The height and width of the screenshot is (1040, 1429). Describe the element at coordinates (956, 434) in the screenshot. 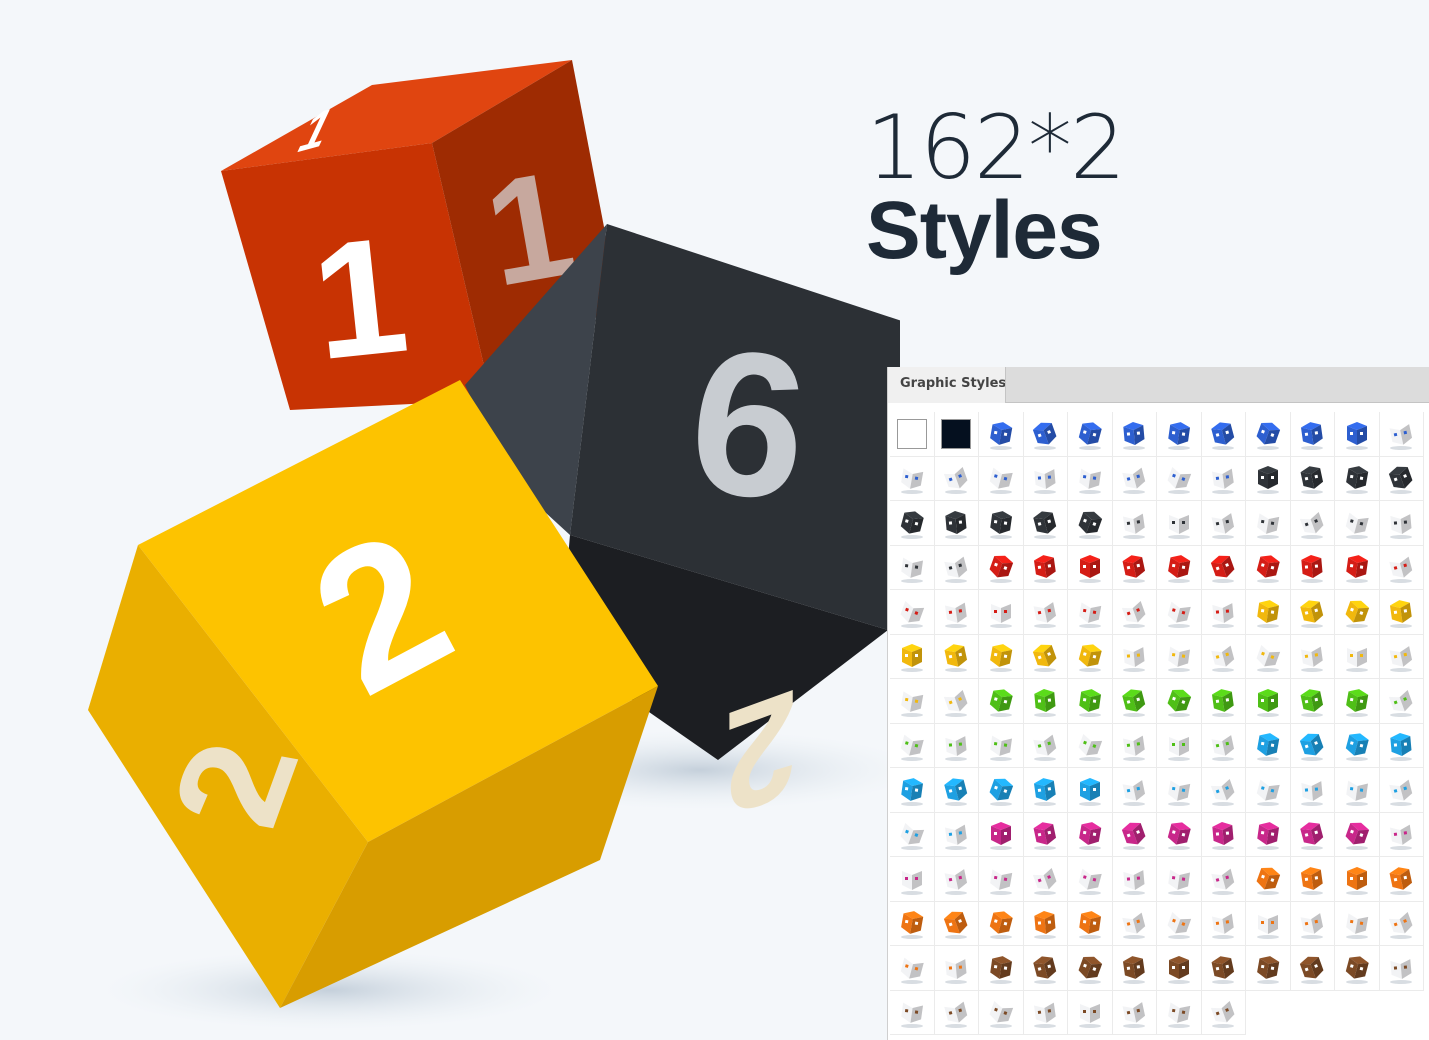

I see `style-swatch-black` at that location.